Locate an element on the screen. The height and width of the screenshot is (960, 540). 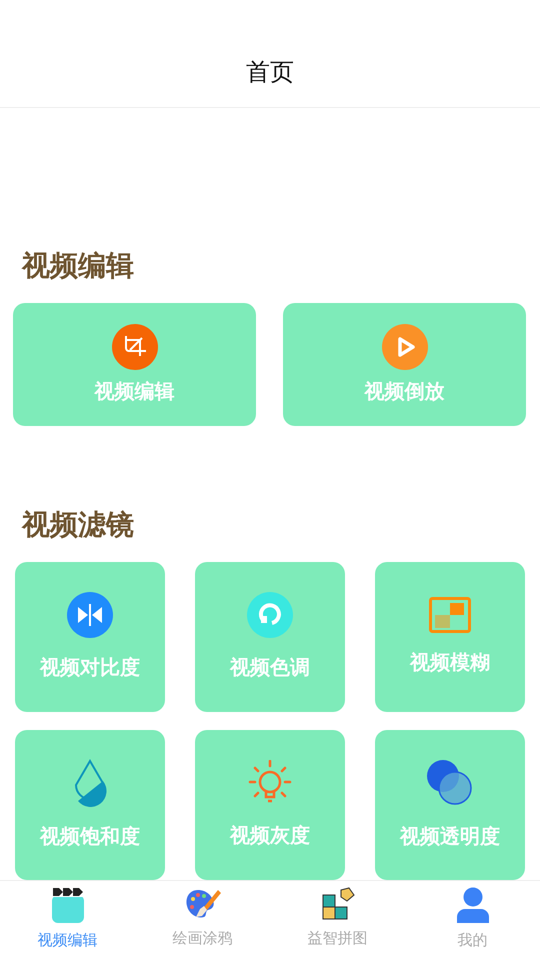
filter-button: 视频饱和度 is located at coordinates (90, 805).